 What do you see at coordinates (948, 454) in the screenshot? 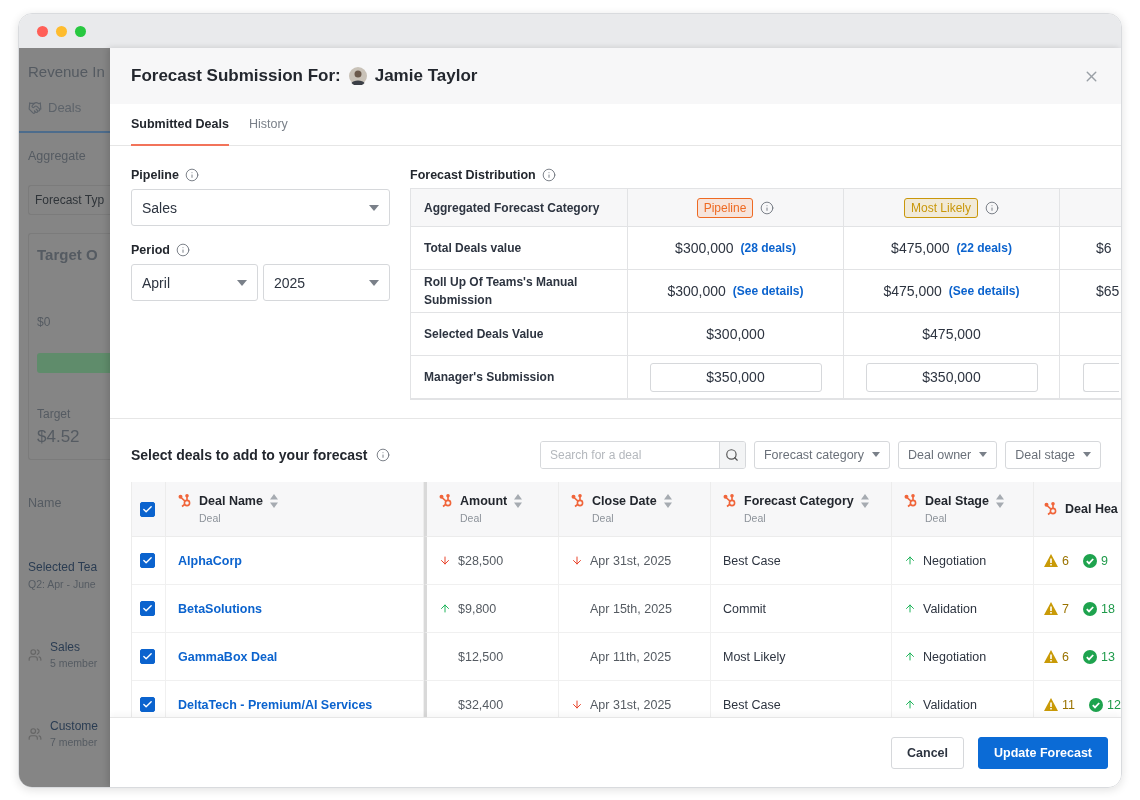
I see `filter-dropdown: Deal owner` at bounding box center [948, 454].